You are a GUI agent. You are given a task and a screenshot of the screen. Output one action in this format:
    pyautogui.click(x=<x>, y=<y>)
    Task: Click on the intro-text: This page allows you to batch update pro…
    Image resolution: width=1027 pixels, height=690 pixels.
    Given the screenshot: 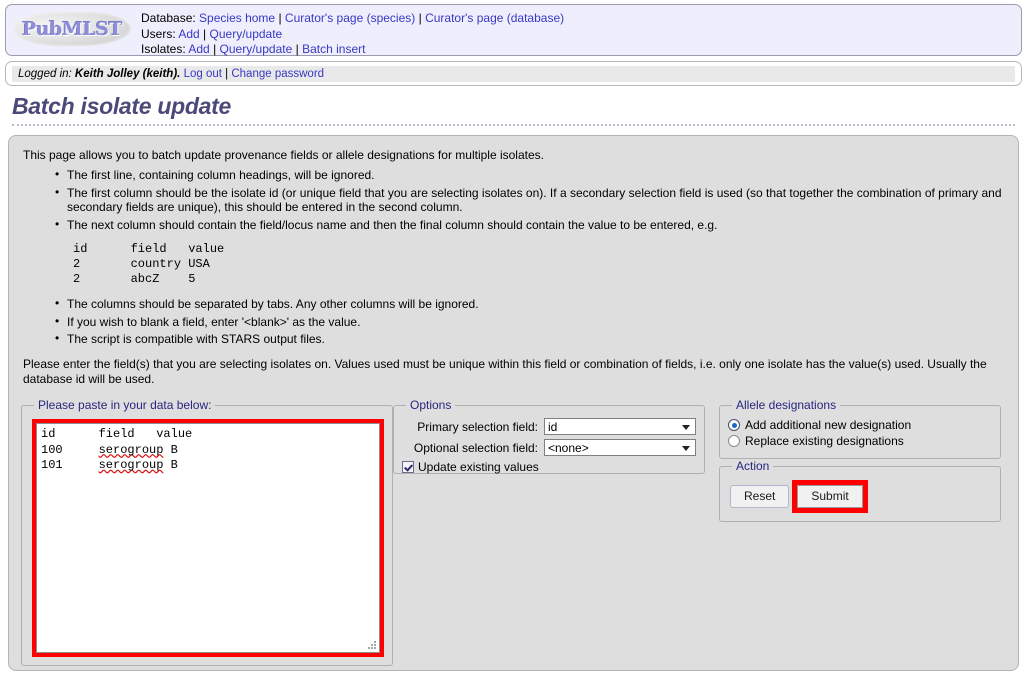 What is the action you would take?
    pyautogui.click(x=283, y=155)
    